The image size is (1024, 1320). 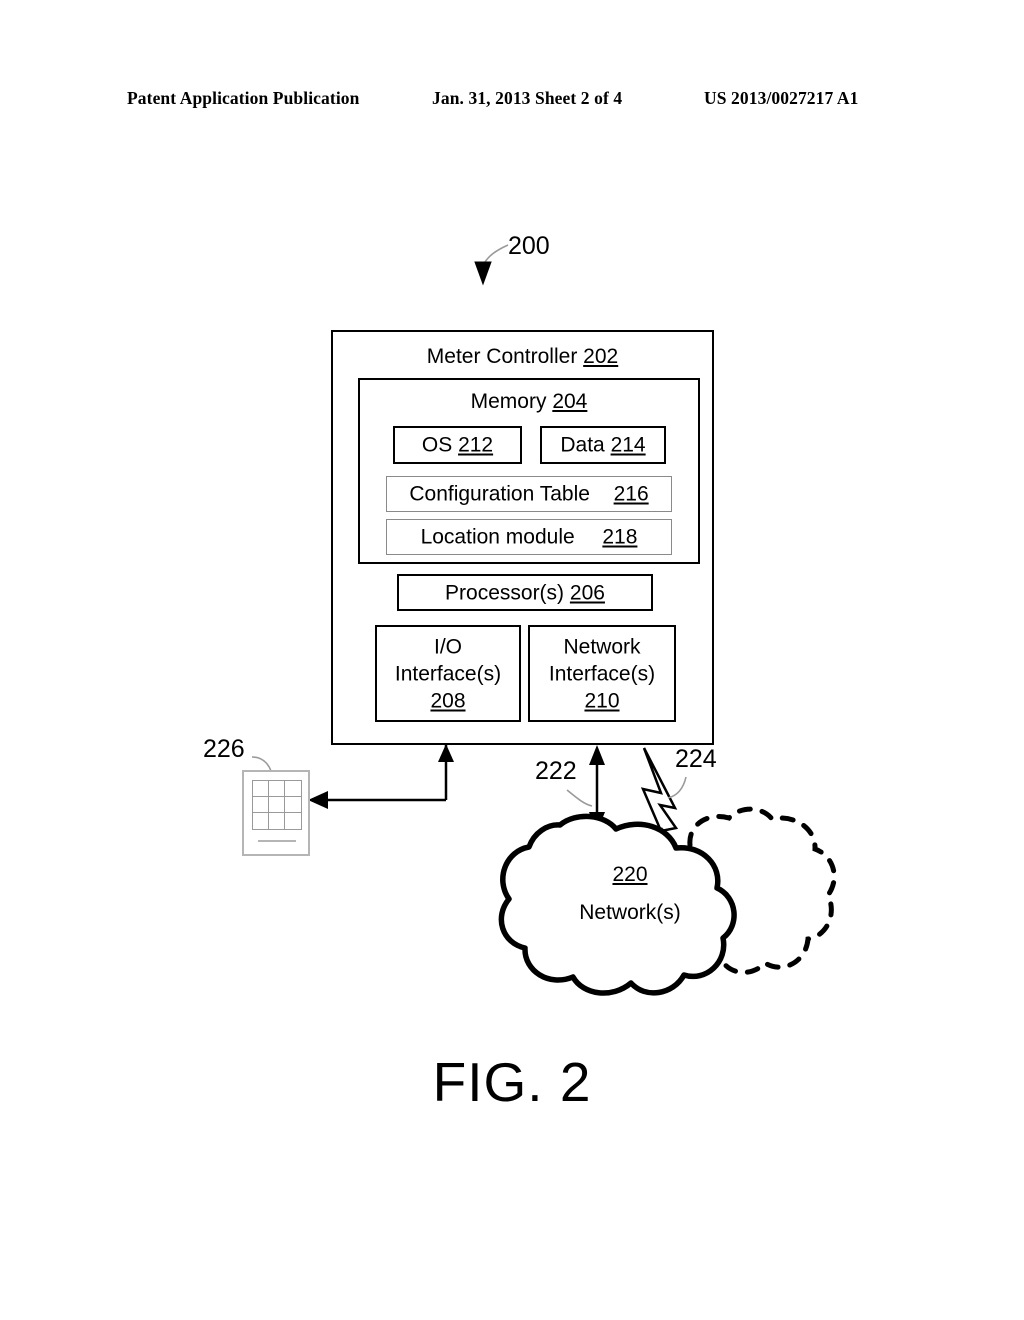 What do you see at coordinates (781, 98) in the screenshot?
I see `publication-number: US 2013/0027217 A1` at bounding box center [781, 98].